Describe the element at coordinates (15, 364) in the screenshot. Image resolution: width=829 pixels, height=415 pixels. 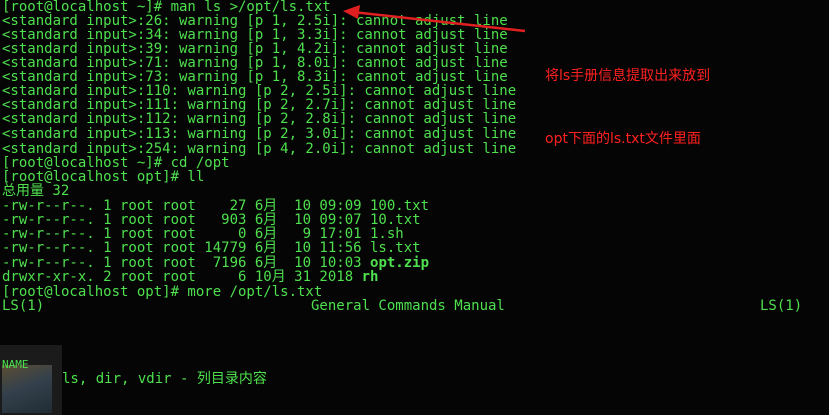
I see `man-section-name: NAME` at that location.